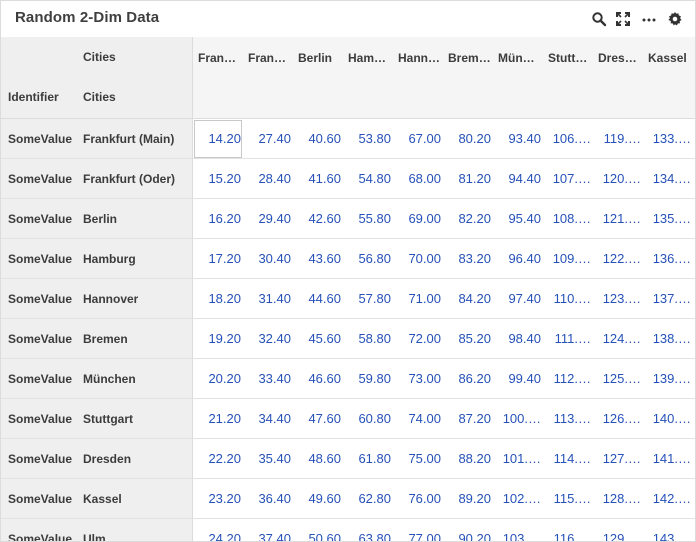 The image size is (696, 542). Describe the element at coordinates (675, 19) in the screenshot. I see `gear-icon` at that location.